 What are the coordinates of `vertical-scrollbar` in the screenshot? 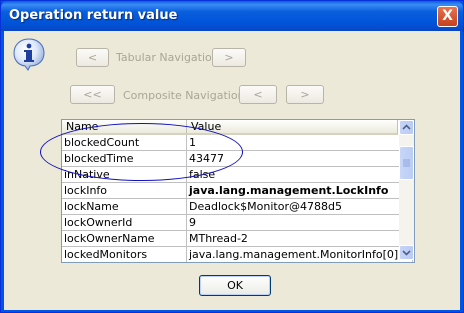 It's located at (406, 190).